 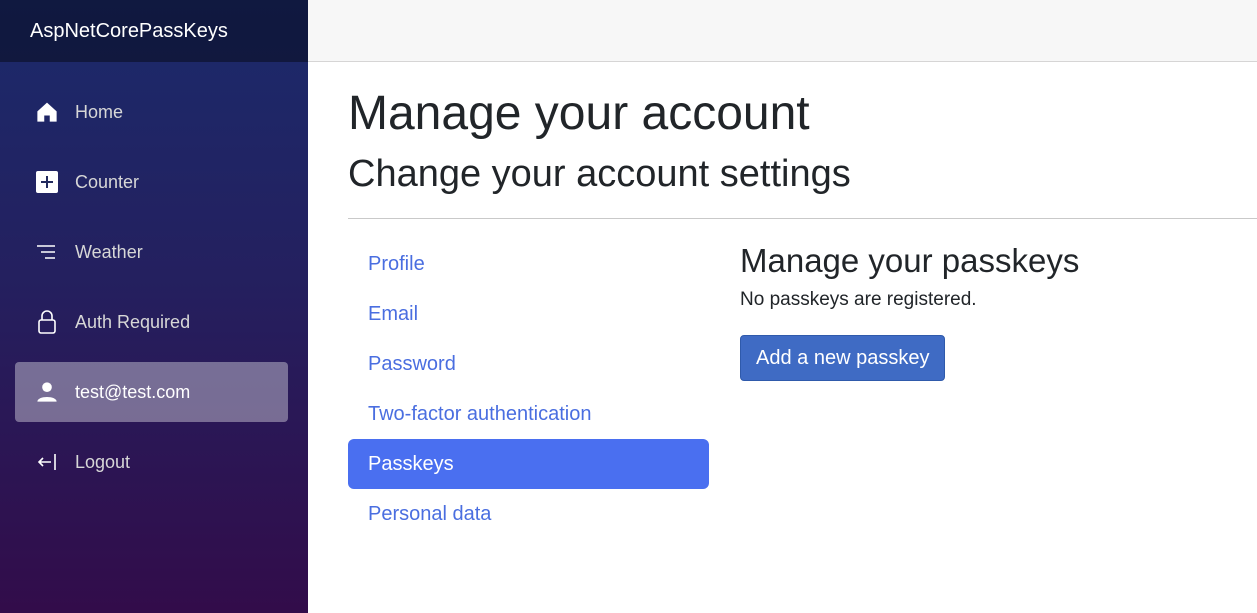 What do you see at coordinates (151, 462) in the screenshot?
I see `sidebar-item-logout: Logout` at bounding box center [151, 462].